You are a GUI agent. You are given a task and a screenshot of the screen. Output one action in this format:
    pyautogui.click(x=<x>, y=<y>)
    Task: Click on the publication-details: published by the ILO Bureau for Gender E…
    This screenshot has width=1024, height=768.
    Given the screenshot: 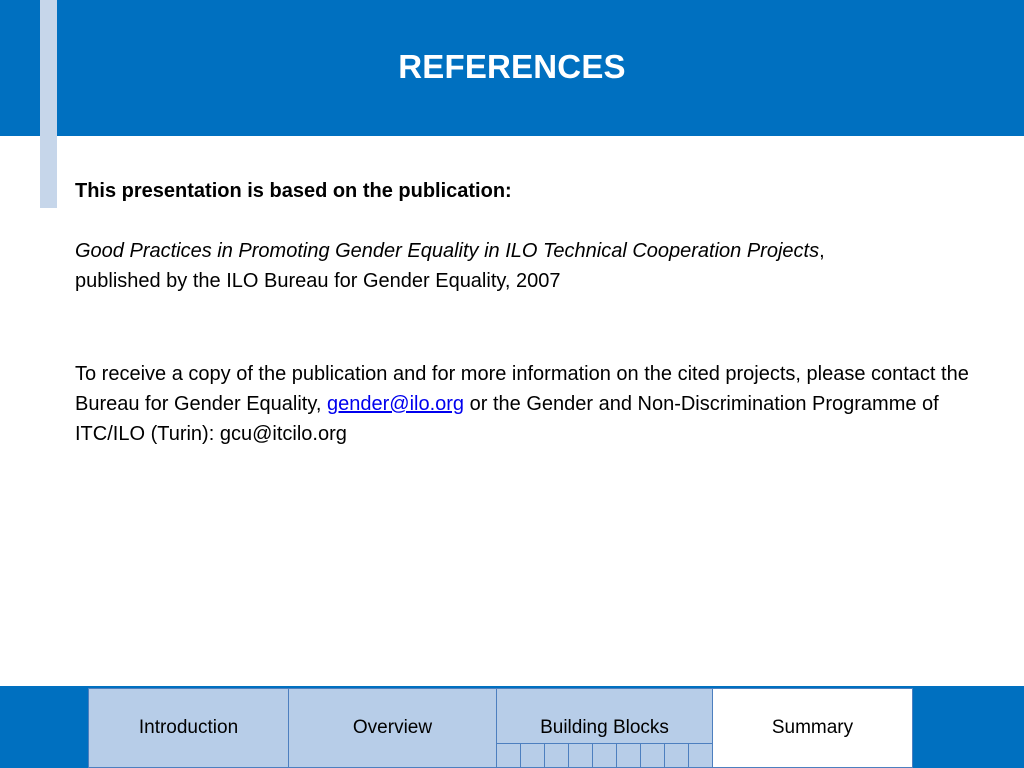 What is the action you would take?
    pyautogui.click(x=318, y=281)
    